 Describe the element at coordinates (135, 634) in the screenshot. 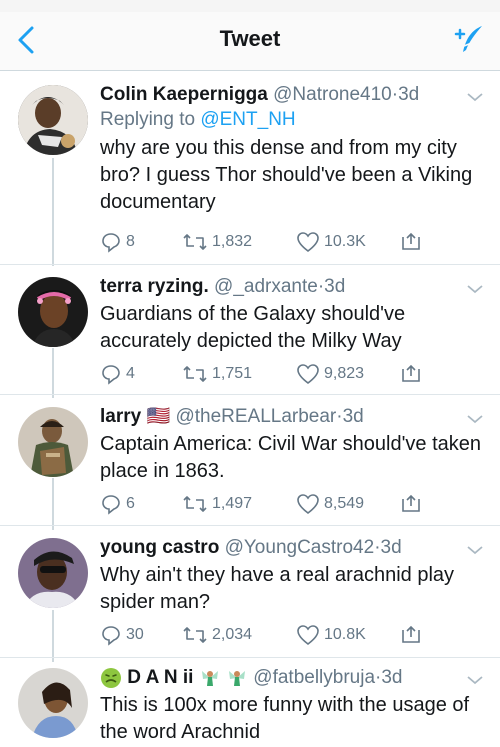

I see `reply-count: 30` at that location.